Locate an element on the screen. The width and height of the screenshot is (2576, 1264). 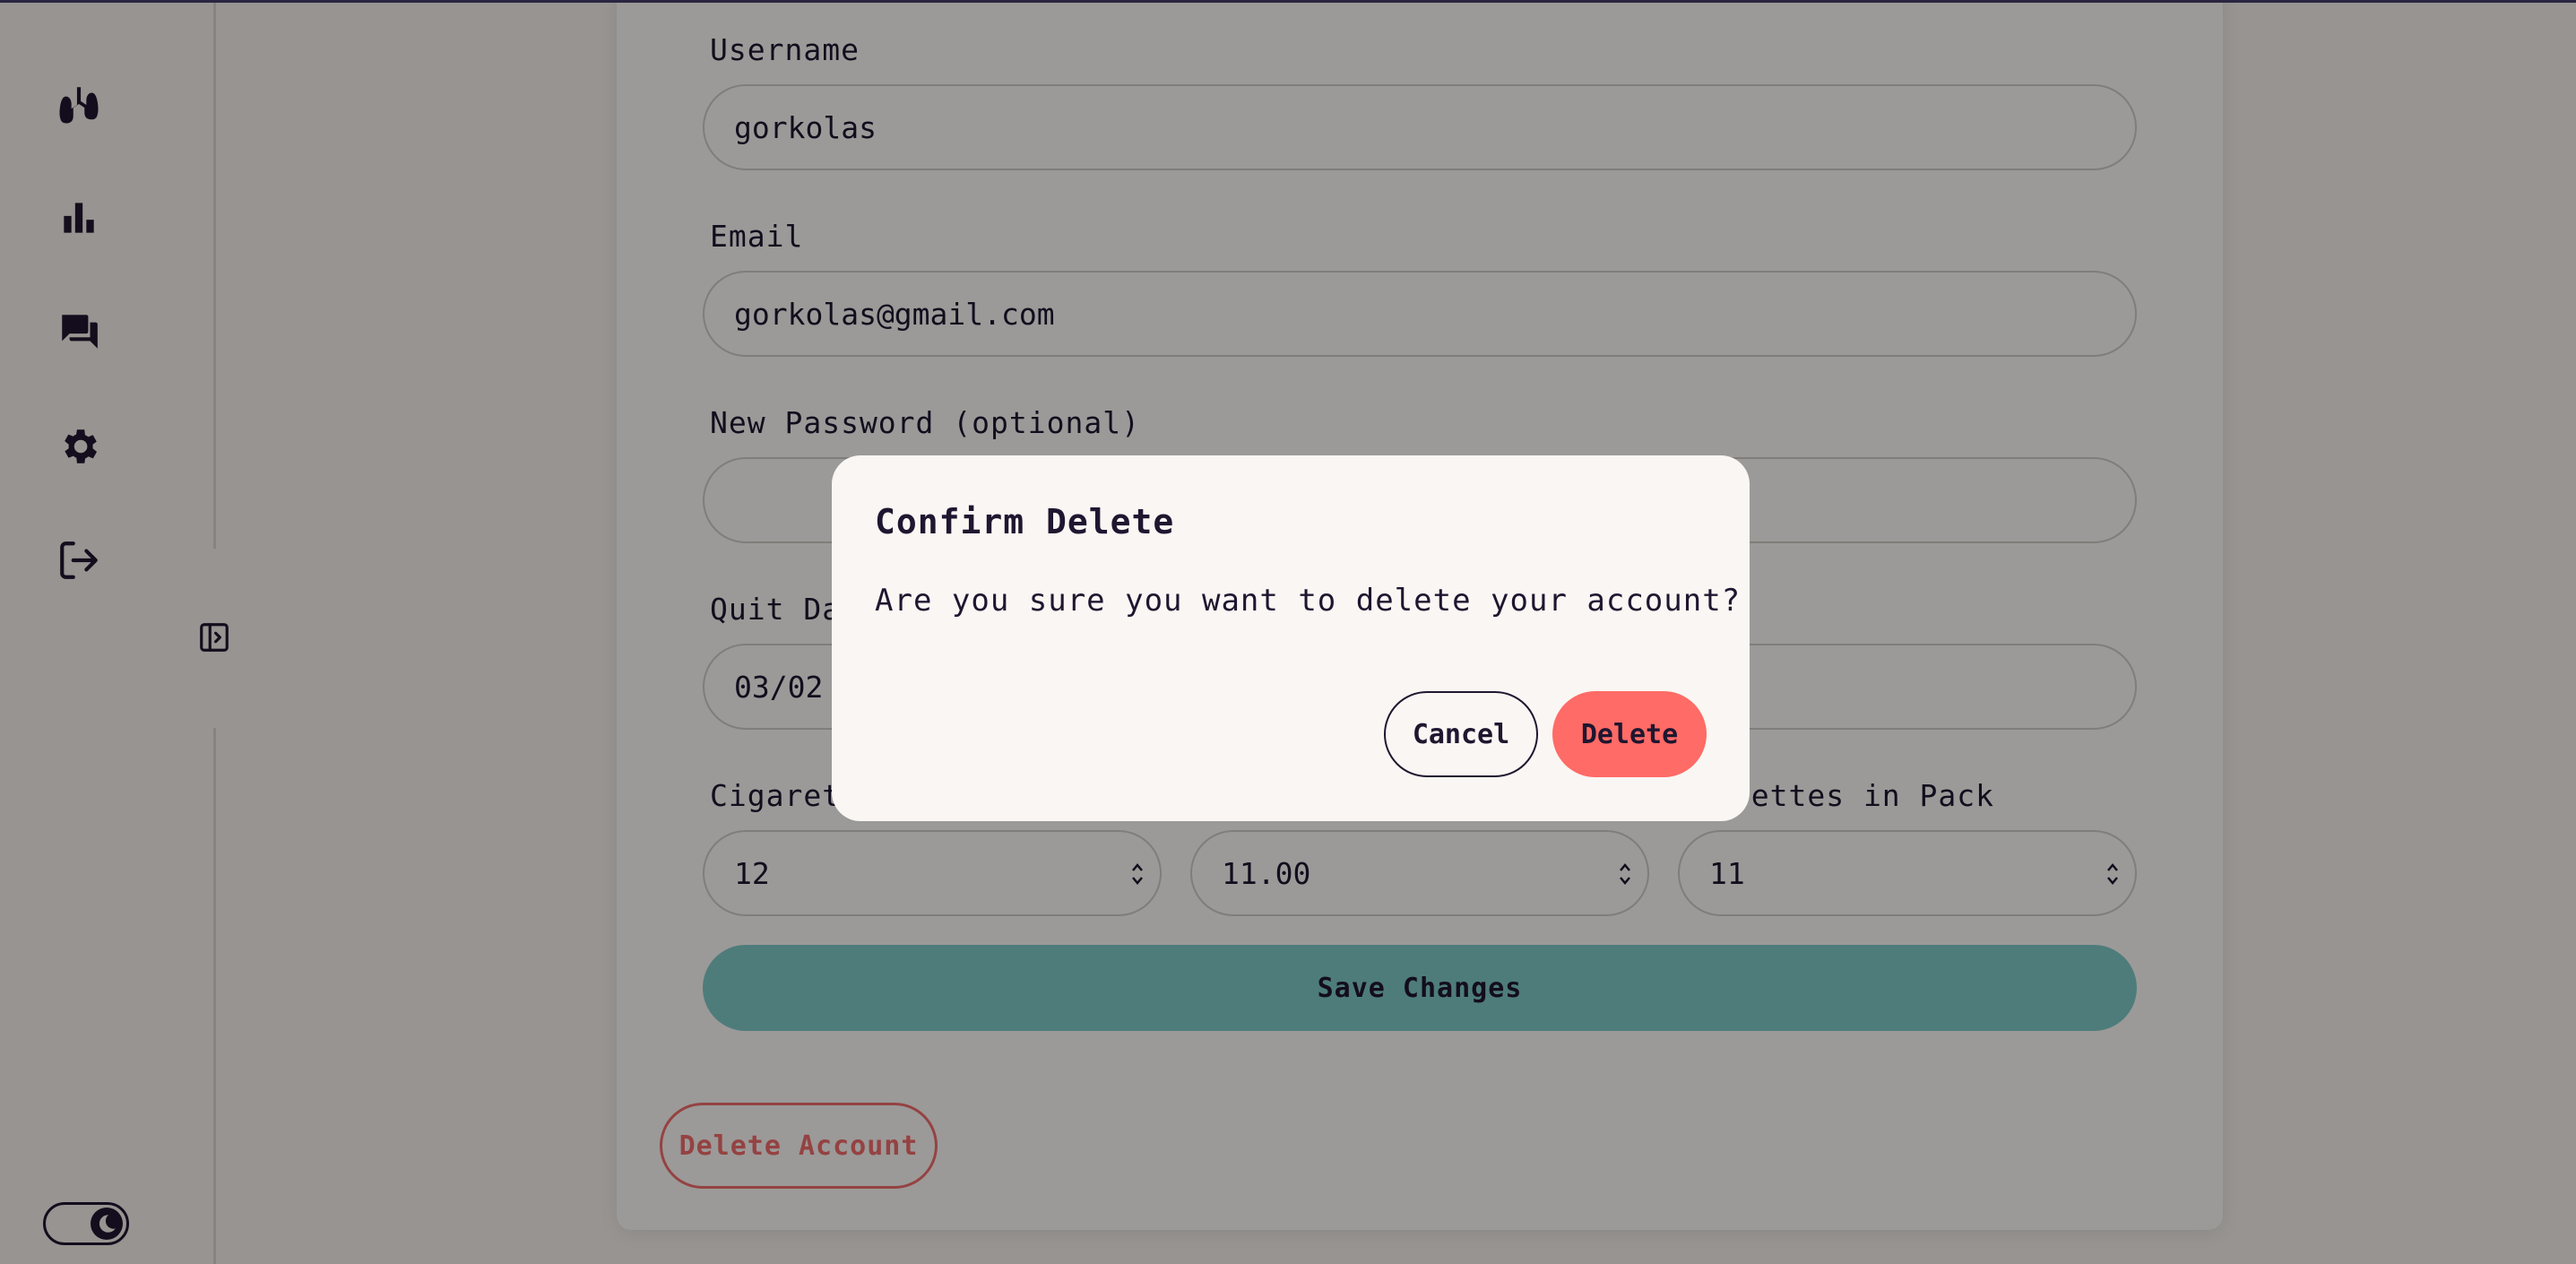
dialog-title: Confirm Delete is located at coordinates (1025, 521).